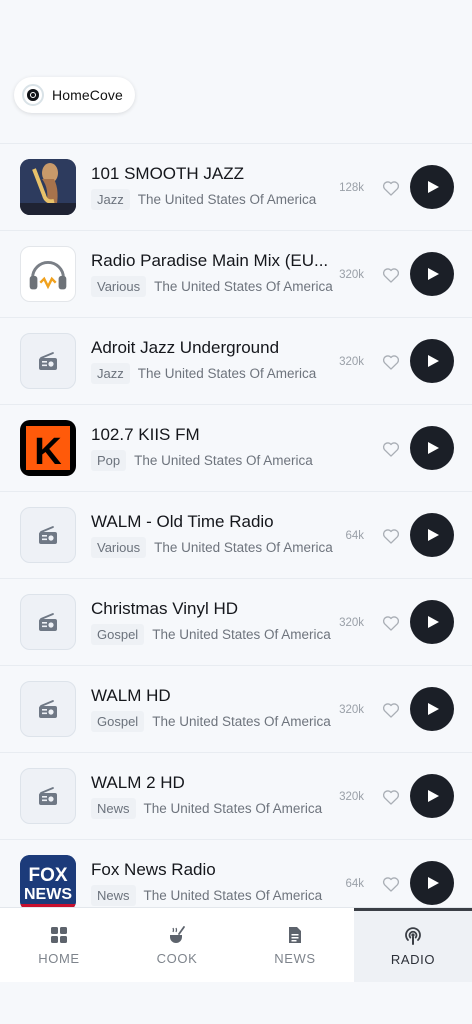  I want to click on station-meta: News The United States Of America, so click(206, 895).